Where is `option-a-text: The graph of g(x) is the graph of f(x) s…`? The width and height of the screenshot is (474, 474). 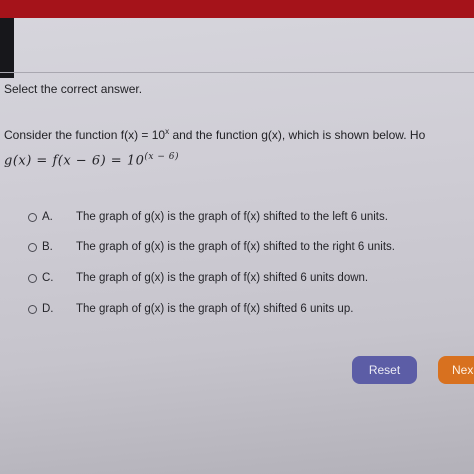
option-a-text: The graph of g(x) is the graph of f(x) s… is located at coordinates (232, 217).